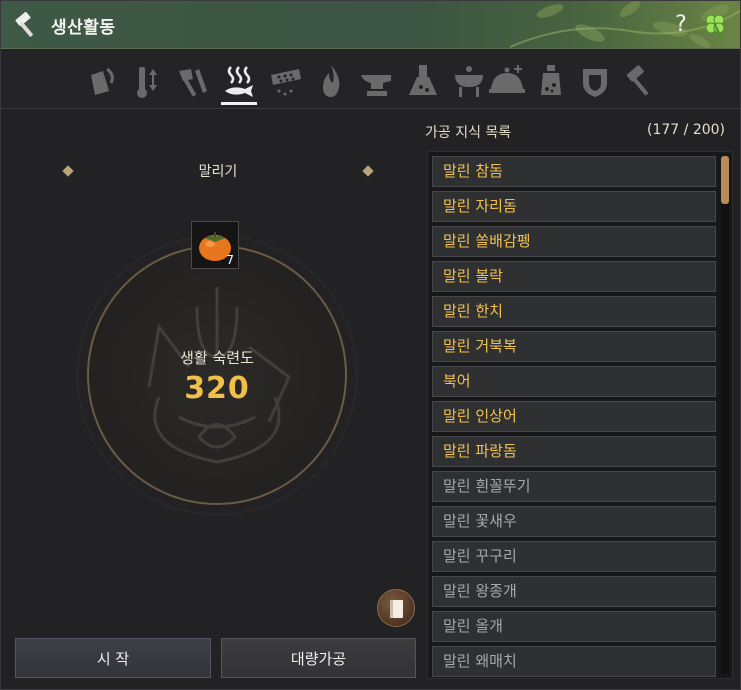 Image resolution: width=741 pixels, height=690 pixels. What do you see at coordinates (574, 521) in the screenshot?
I see `knowledge-list-item: 말린 꽃새우` at bounding box center [574, 521].